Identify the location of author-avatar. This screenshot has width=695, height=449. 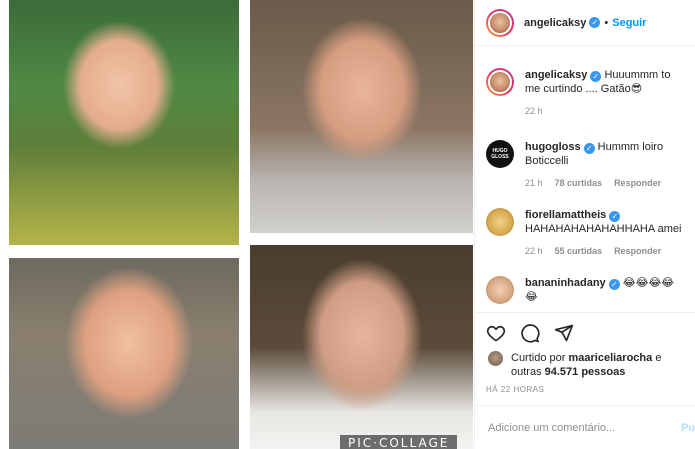
(500, 22).